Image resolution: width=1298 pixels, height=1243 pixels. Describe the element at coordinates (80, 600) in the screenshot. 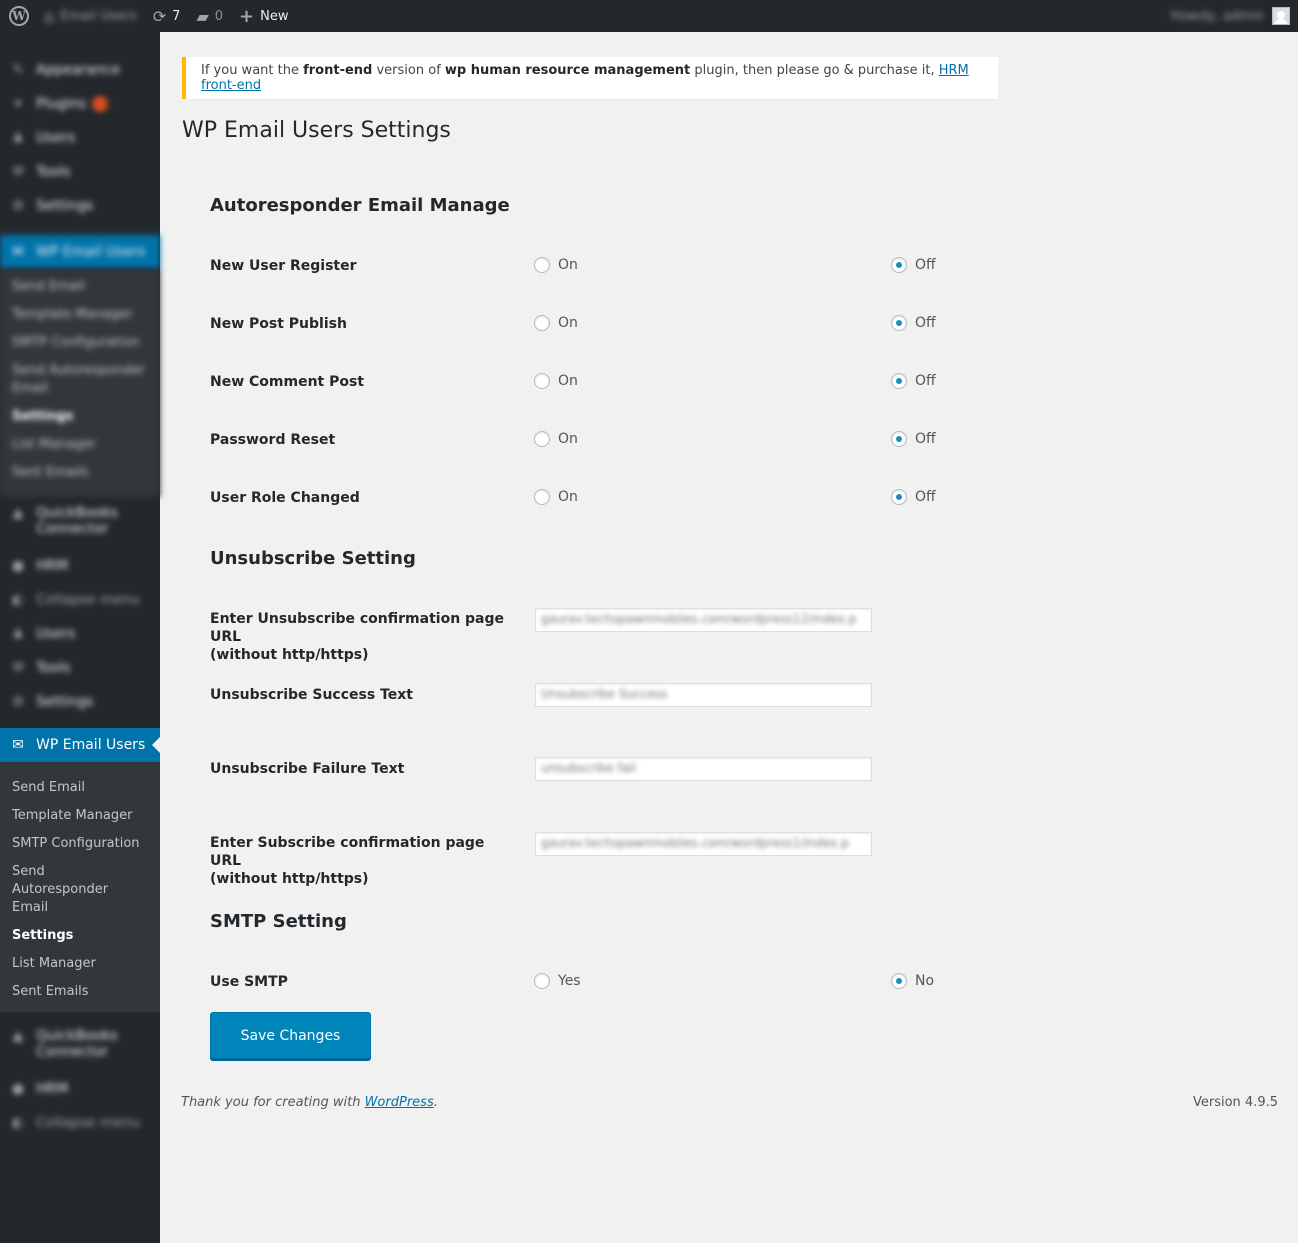

I see `collapse-menu-button: ◐ Collapse menu` at that location.